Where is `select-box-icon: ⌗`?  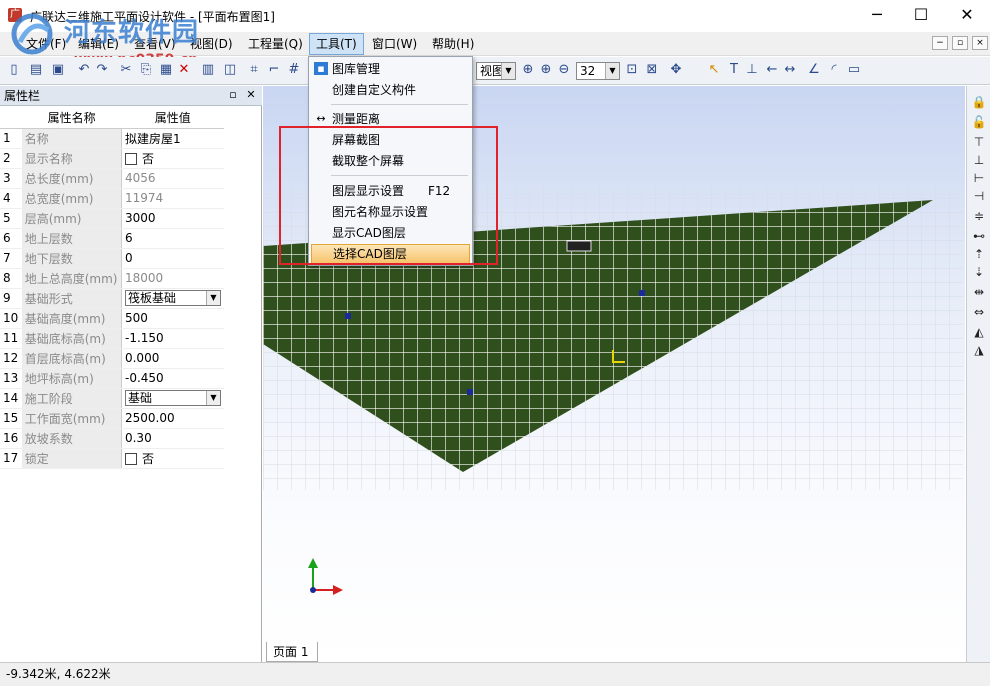
select-box-icon: ⌗ is located at coordinates (254, 70).